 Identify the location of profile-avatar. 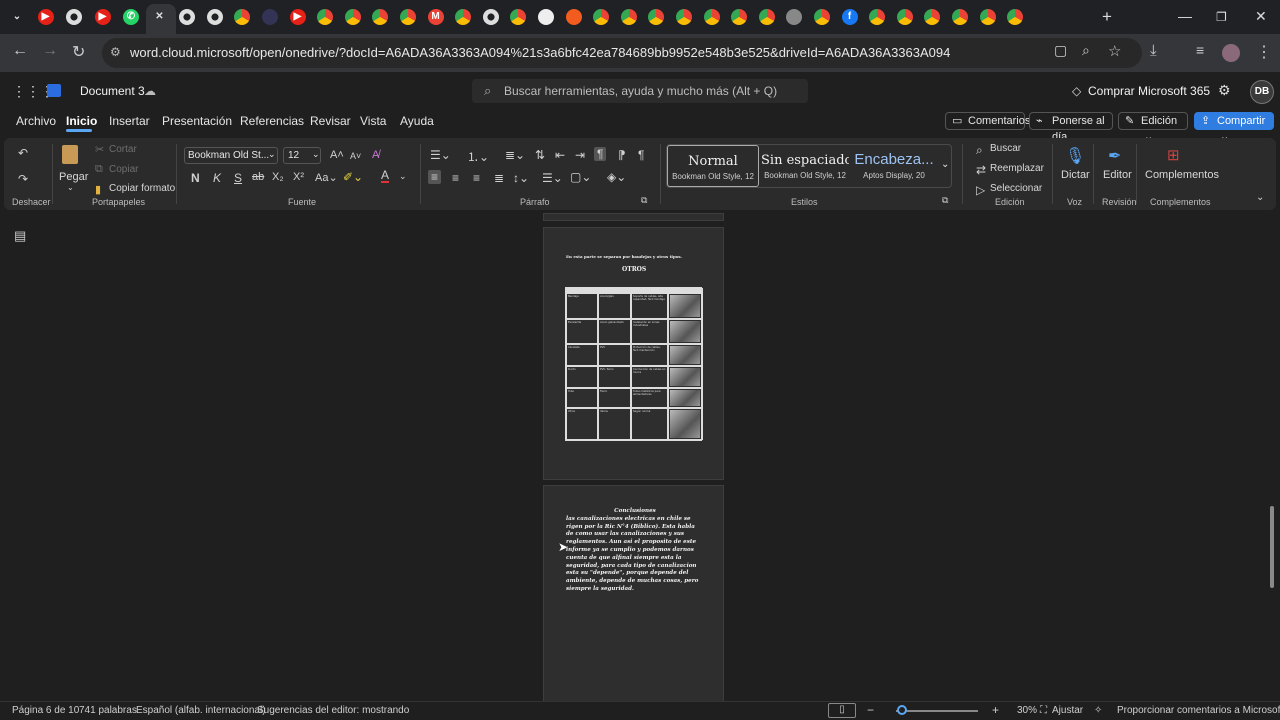
(1231, 53).